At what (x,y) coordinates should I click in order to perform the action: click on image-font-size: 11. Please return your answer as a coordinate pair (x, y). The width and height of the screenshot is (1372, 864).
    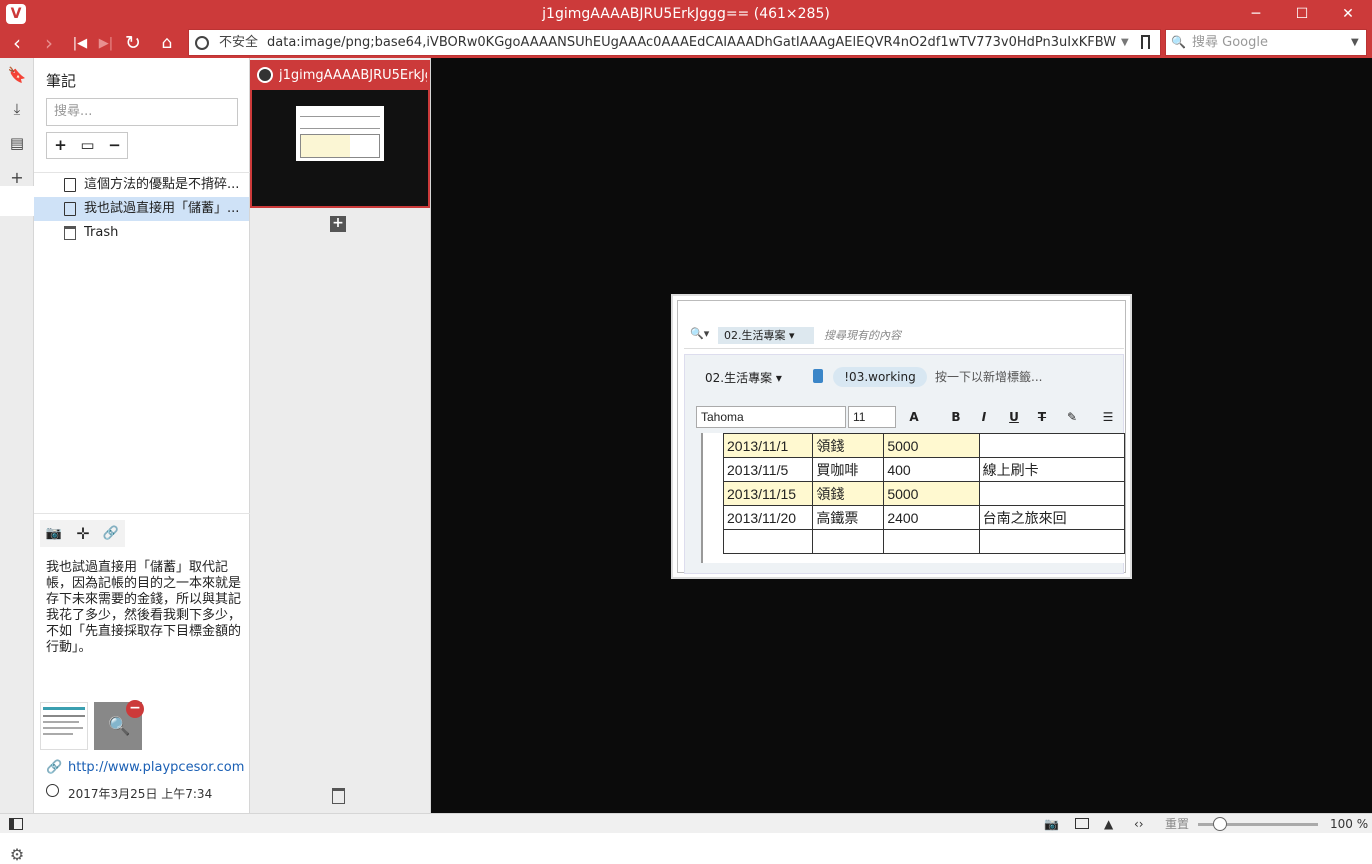
    Looking at the image, I should click on (872, 417).